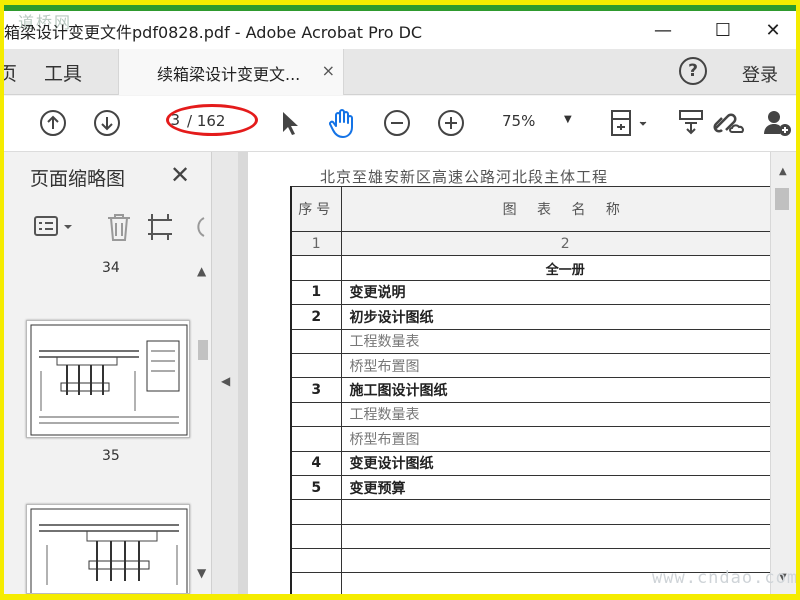 The image size is (800, 600). I want to click on row-number: 5, so click(316, 487).